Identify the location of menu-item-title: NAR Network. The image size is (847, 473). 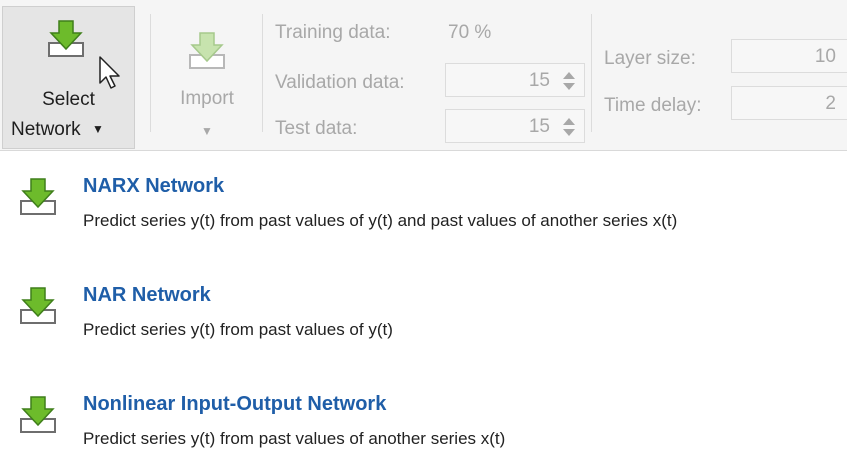
(147, 295).